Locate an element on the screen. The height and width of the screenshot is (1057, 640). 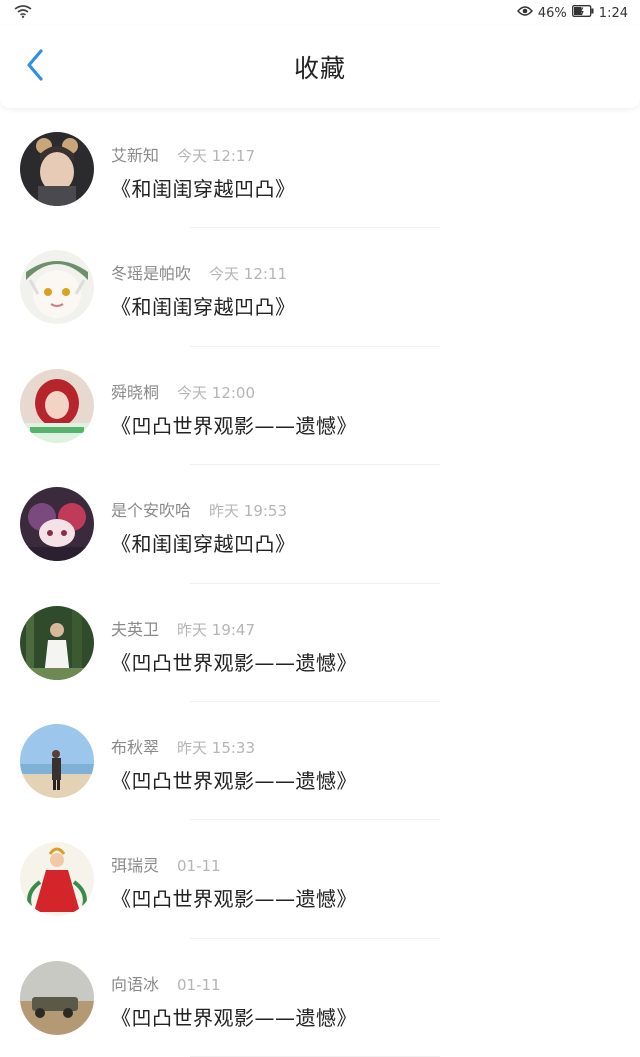
item-meta: 夫英卫 昨天 19:47 is located at coordinates (234, 628).